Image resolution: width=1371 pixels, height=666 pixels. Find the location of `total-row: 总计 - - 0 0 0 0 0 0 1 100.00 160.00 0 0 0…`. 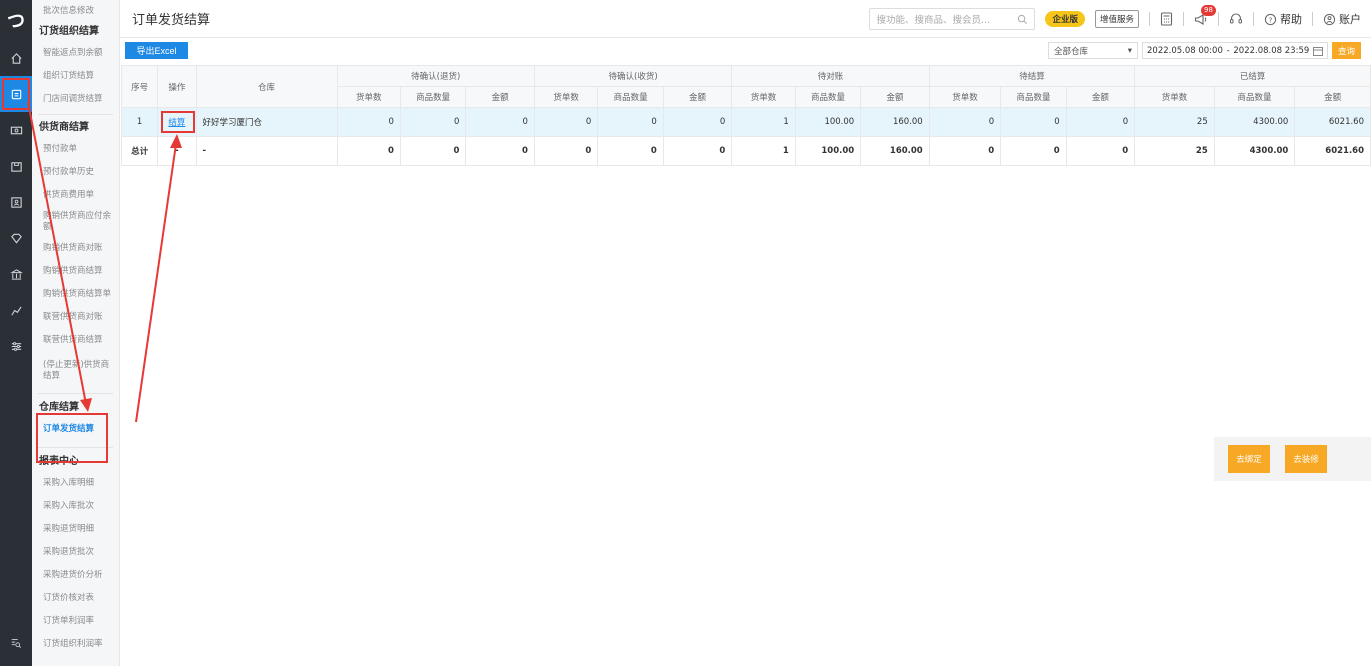

total-row: 总计 - - 0 0 0 0 0 0 1 100.00 160.00 0 0 0… is located at coordinates (745, 151).